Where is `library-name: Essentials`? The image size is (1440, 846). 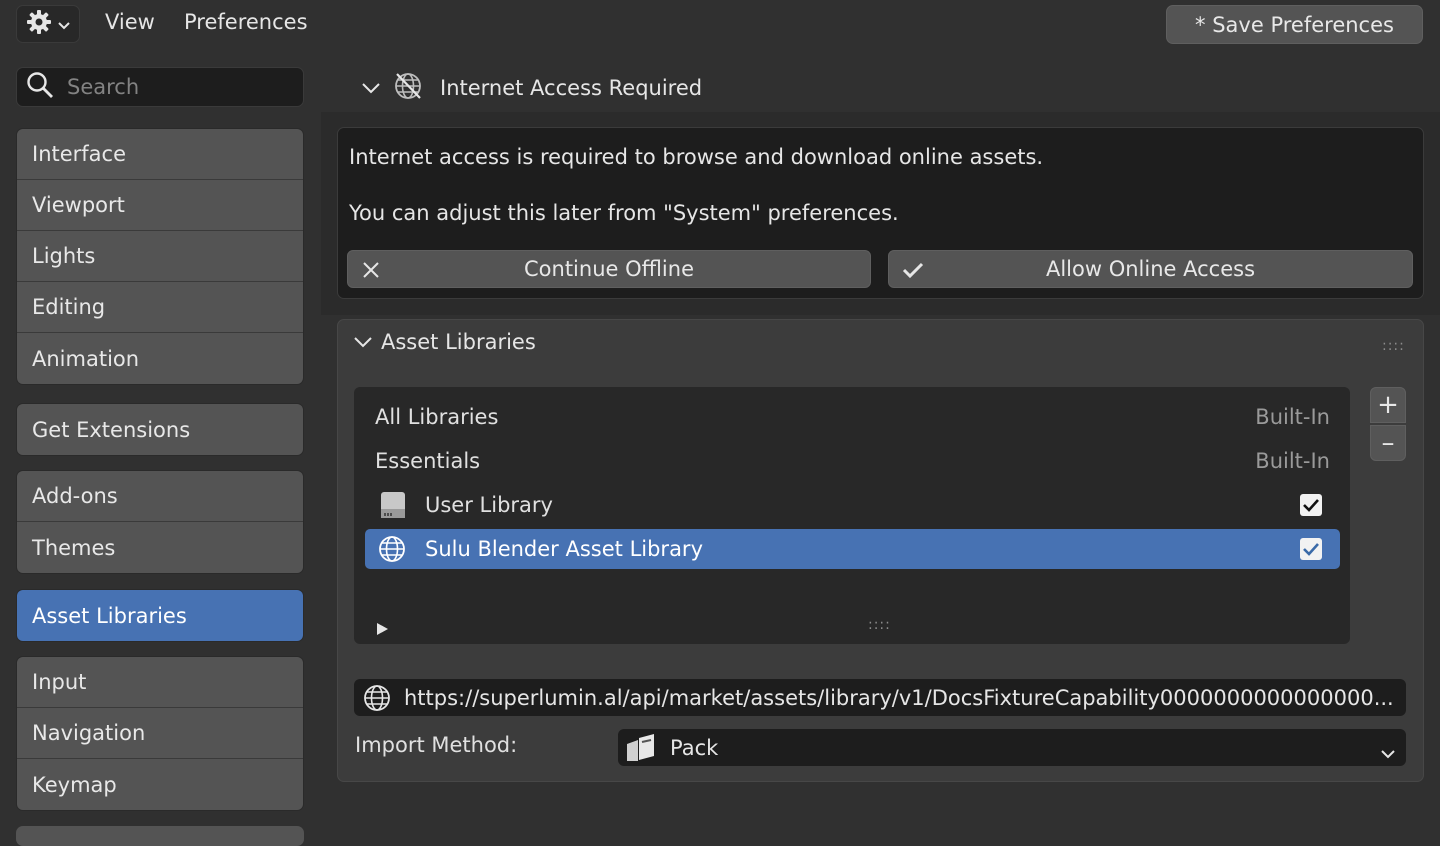 library-name: Essentials is located at coordinates (428, 461).